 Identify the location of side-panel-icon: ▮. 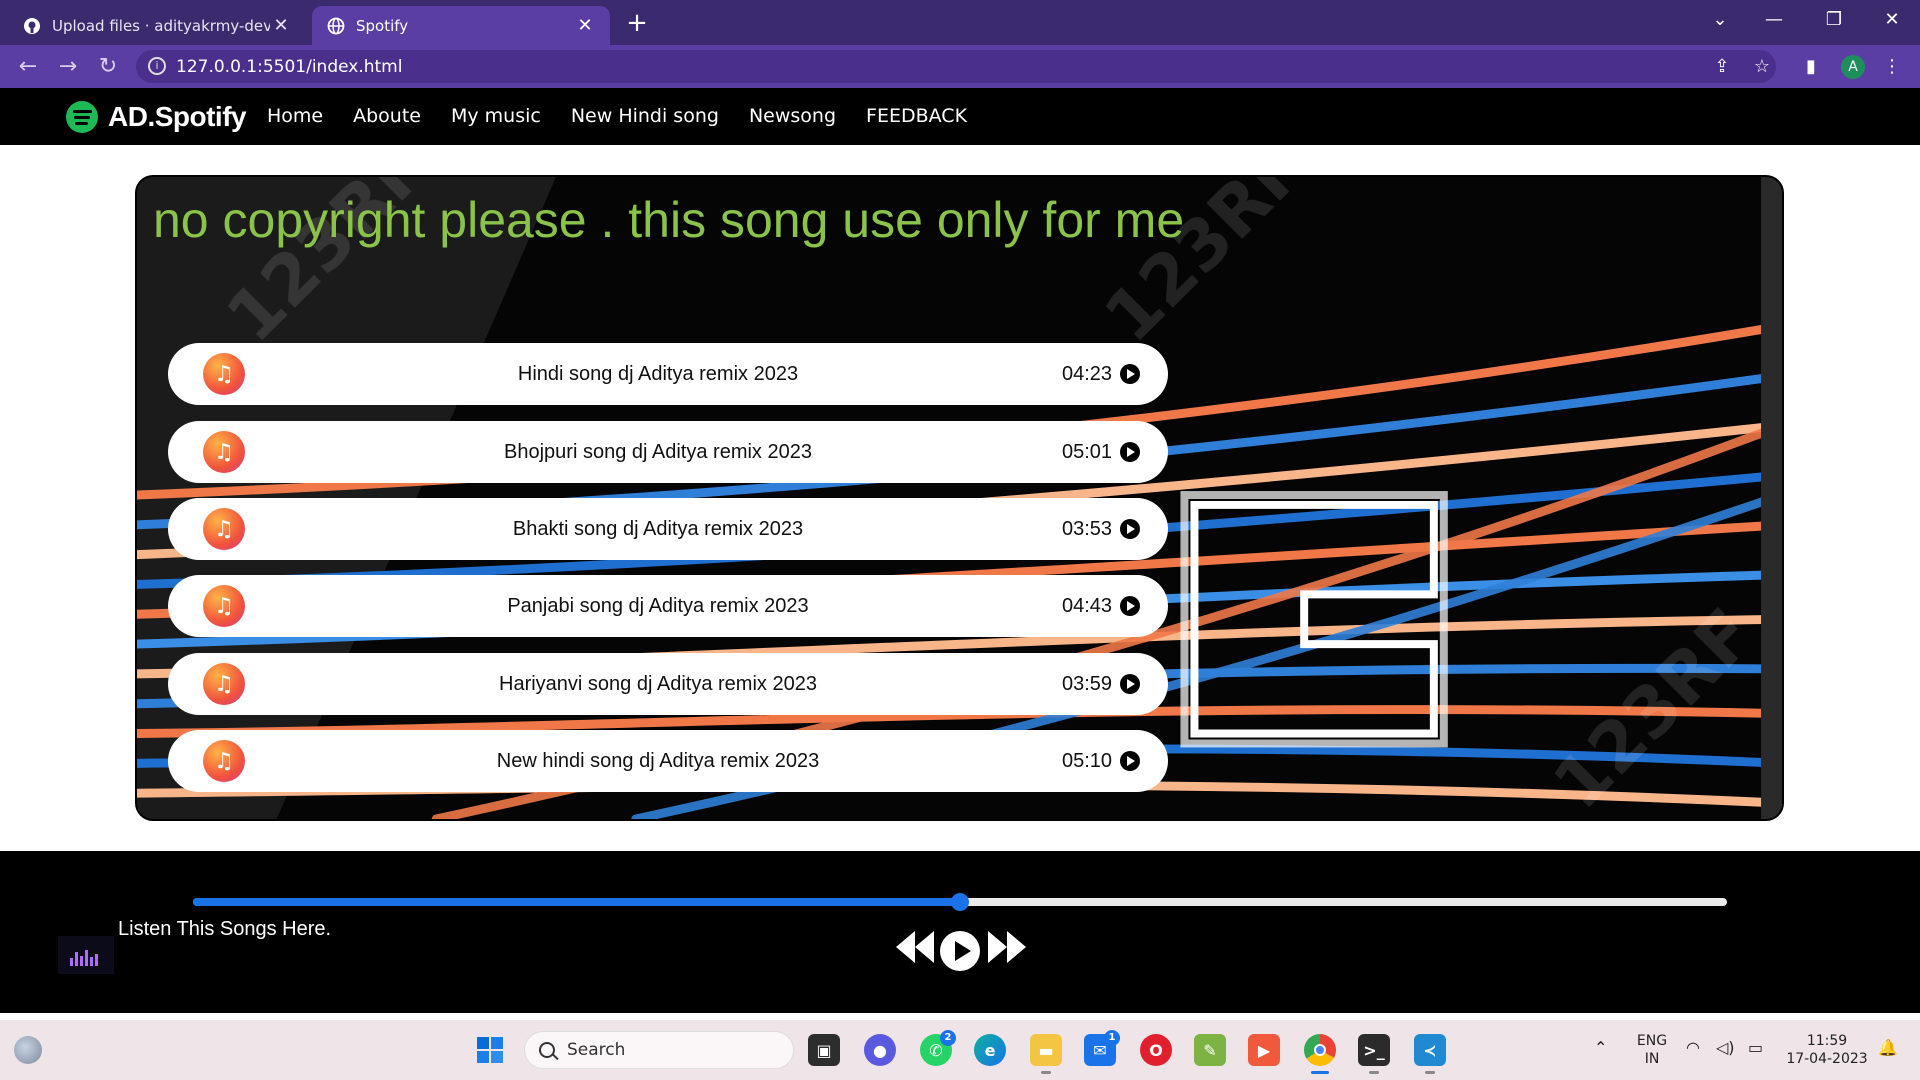
(1811, 67).